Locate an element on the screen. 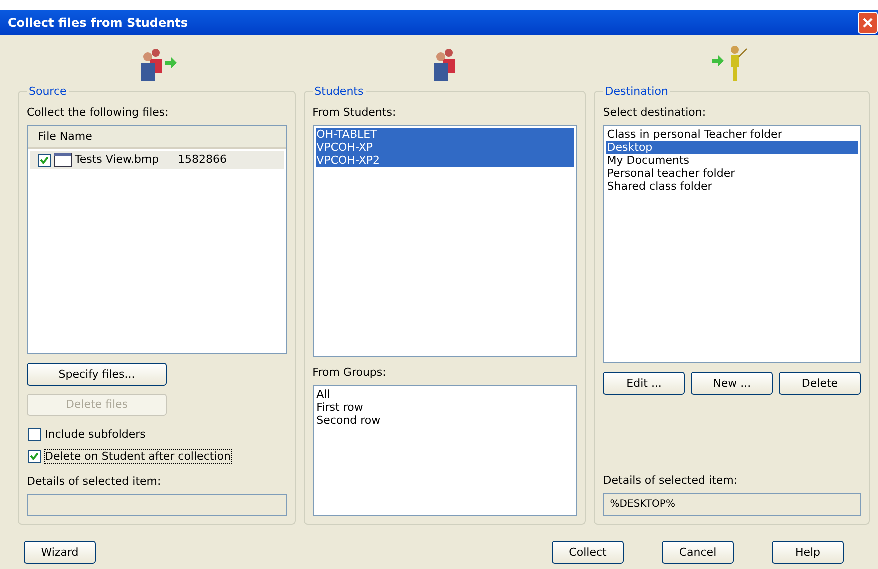 The height and width of the screenshot is (569, 878). list-item: Class in personal Teacher folder is located at coordinates (732, 134).